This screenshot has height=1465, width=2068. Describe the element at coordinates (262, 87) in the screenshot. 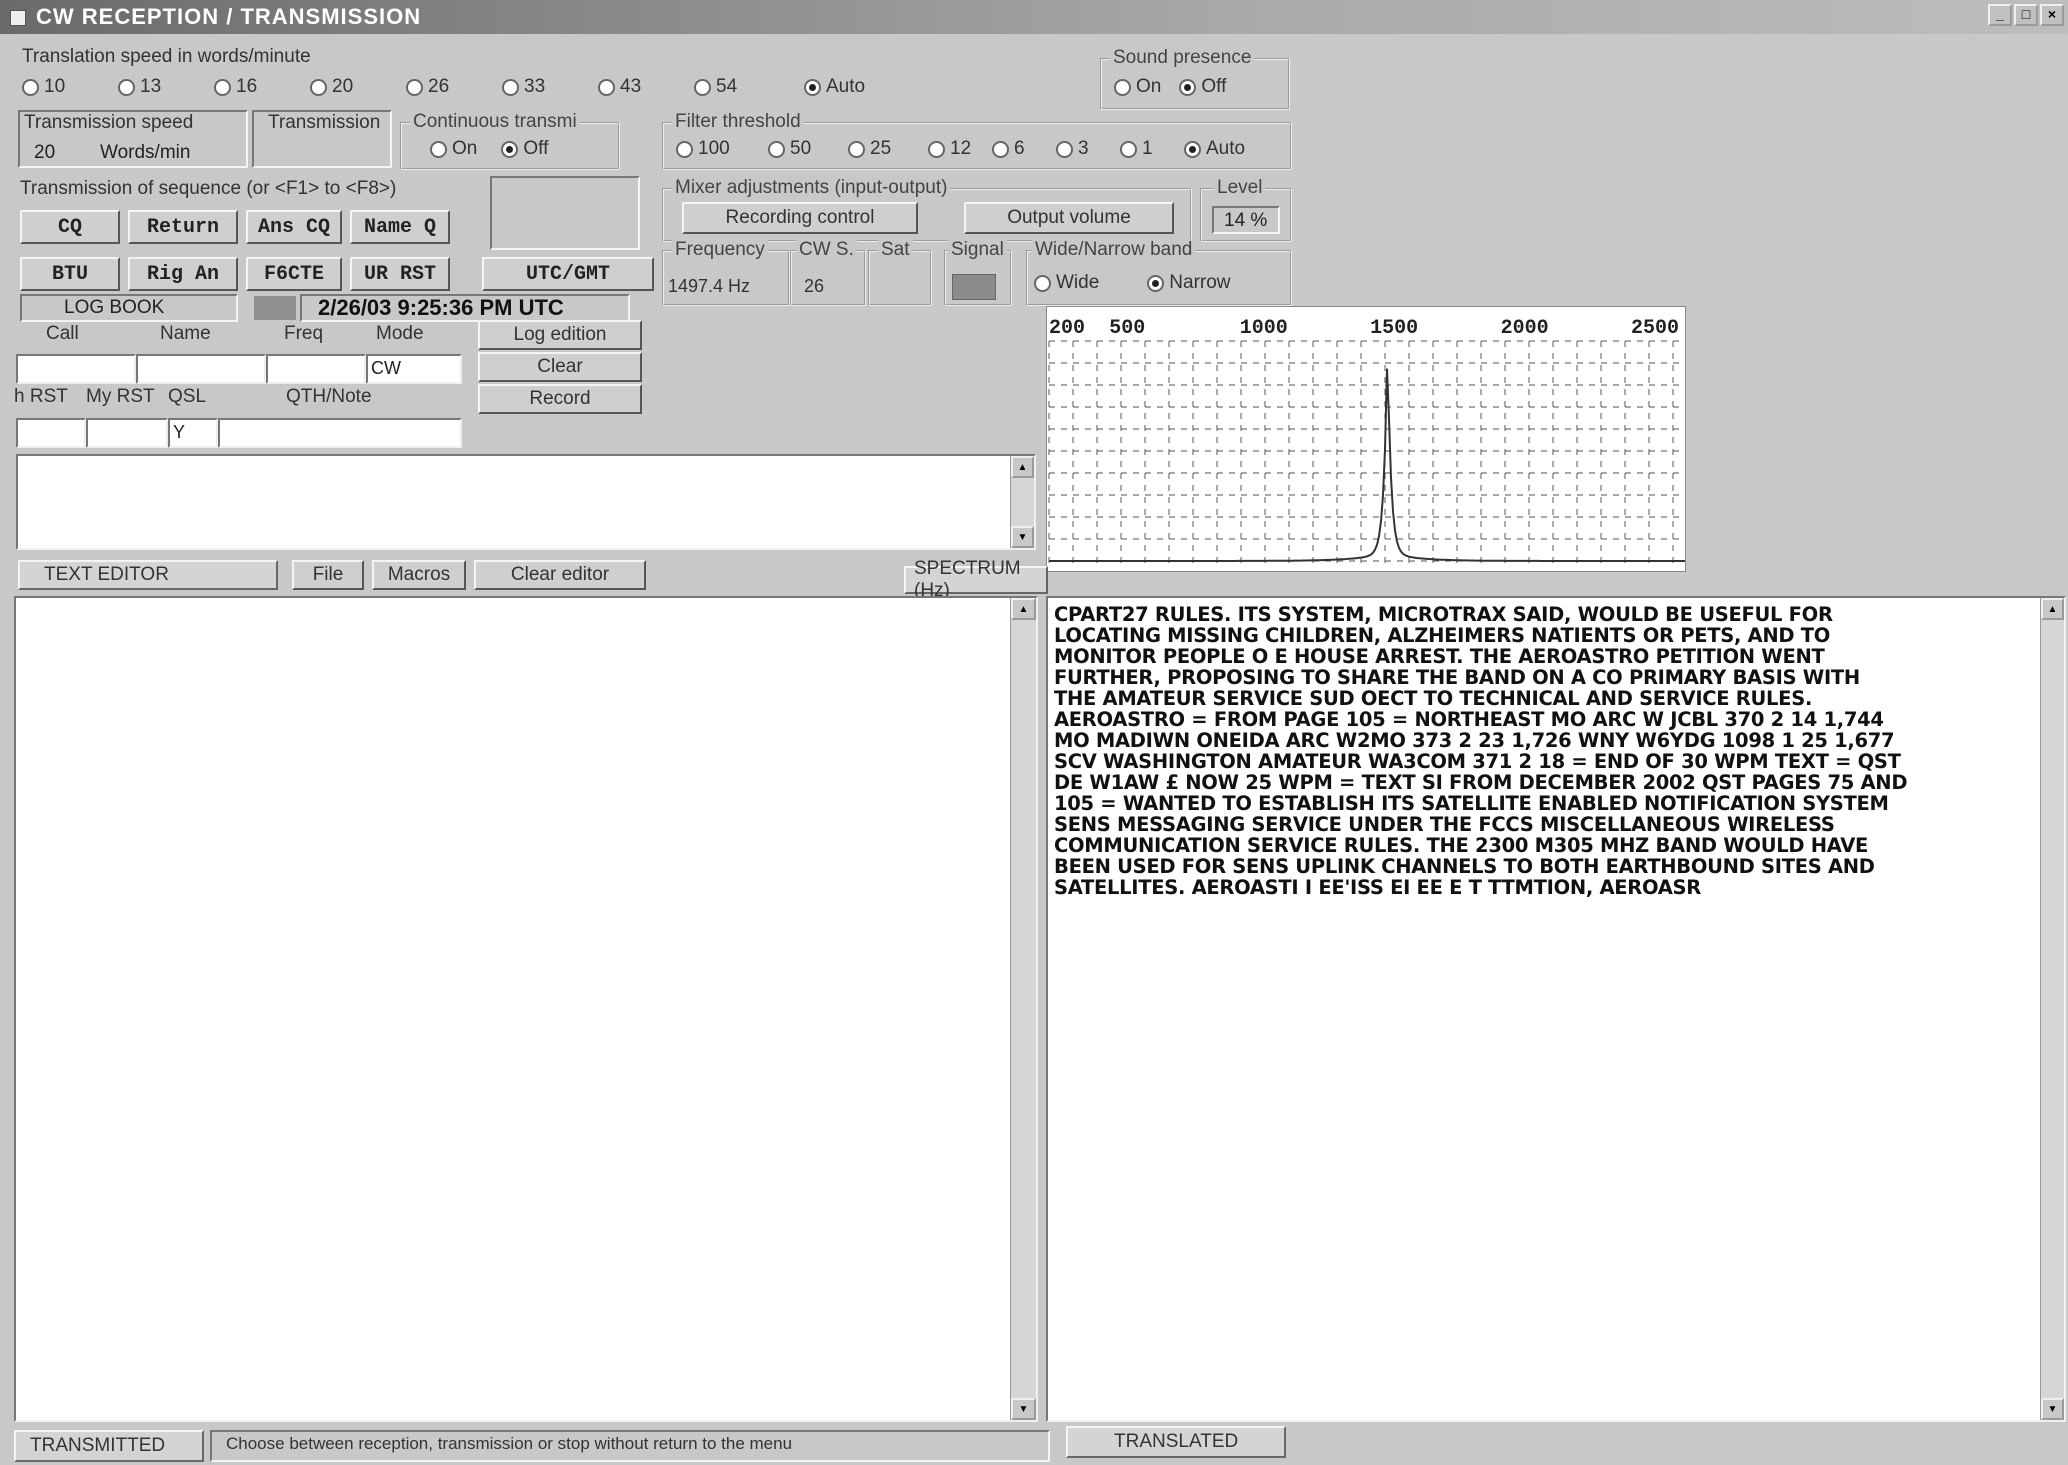

I see `speed-radio-16: 16` at that location.